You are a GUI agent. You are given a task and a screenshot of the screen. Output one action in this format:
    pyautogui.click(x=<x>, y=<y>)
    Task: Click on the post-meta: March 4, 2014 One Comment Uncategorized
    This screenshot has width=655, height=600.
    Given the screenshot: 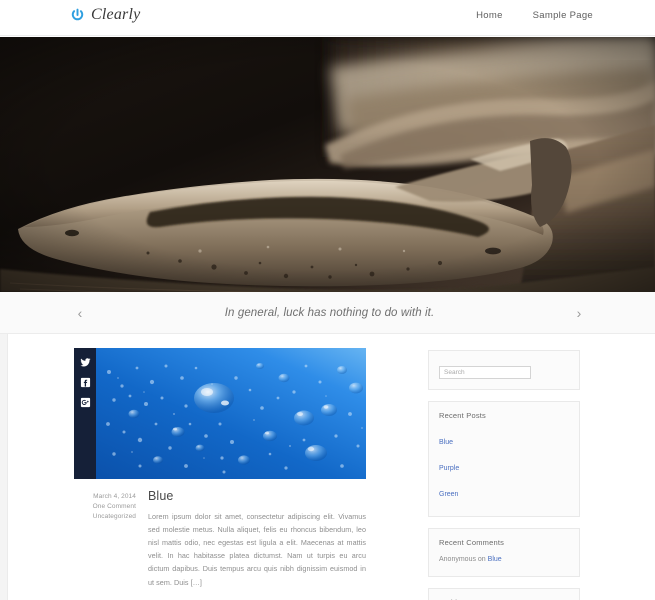 What is the action you would take?
    pyautogui.click(x=105, y=507)
    